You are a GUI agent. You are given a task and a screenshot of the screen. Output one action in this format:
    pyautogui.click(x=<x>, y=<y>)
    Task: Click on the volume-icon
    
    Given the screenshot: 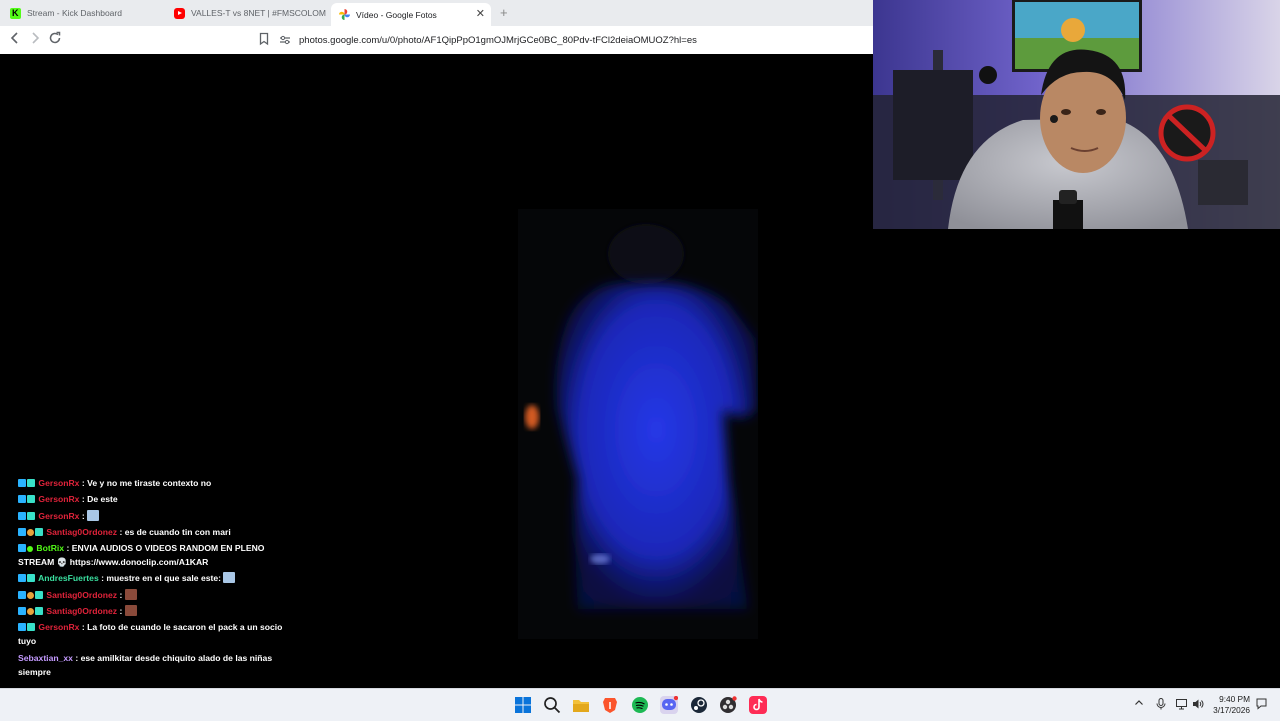 What is the action you would take?
    pyautogui.click(x=1198, y=705)
    